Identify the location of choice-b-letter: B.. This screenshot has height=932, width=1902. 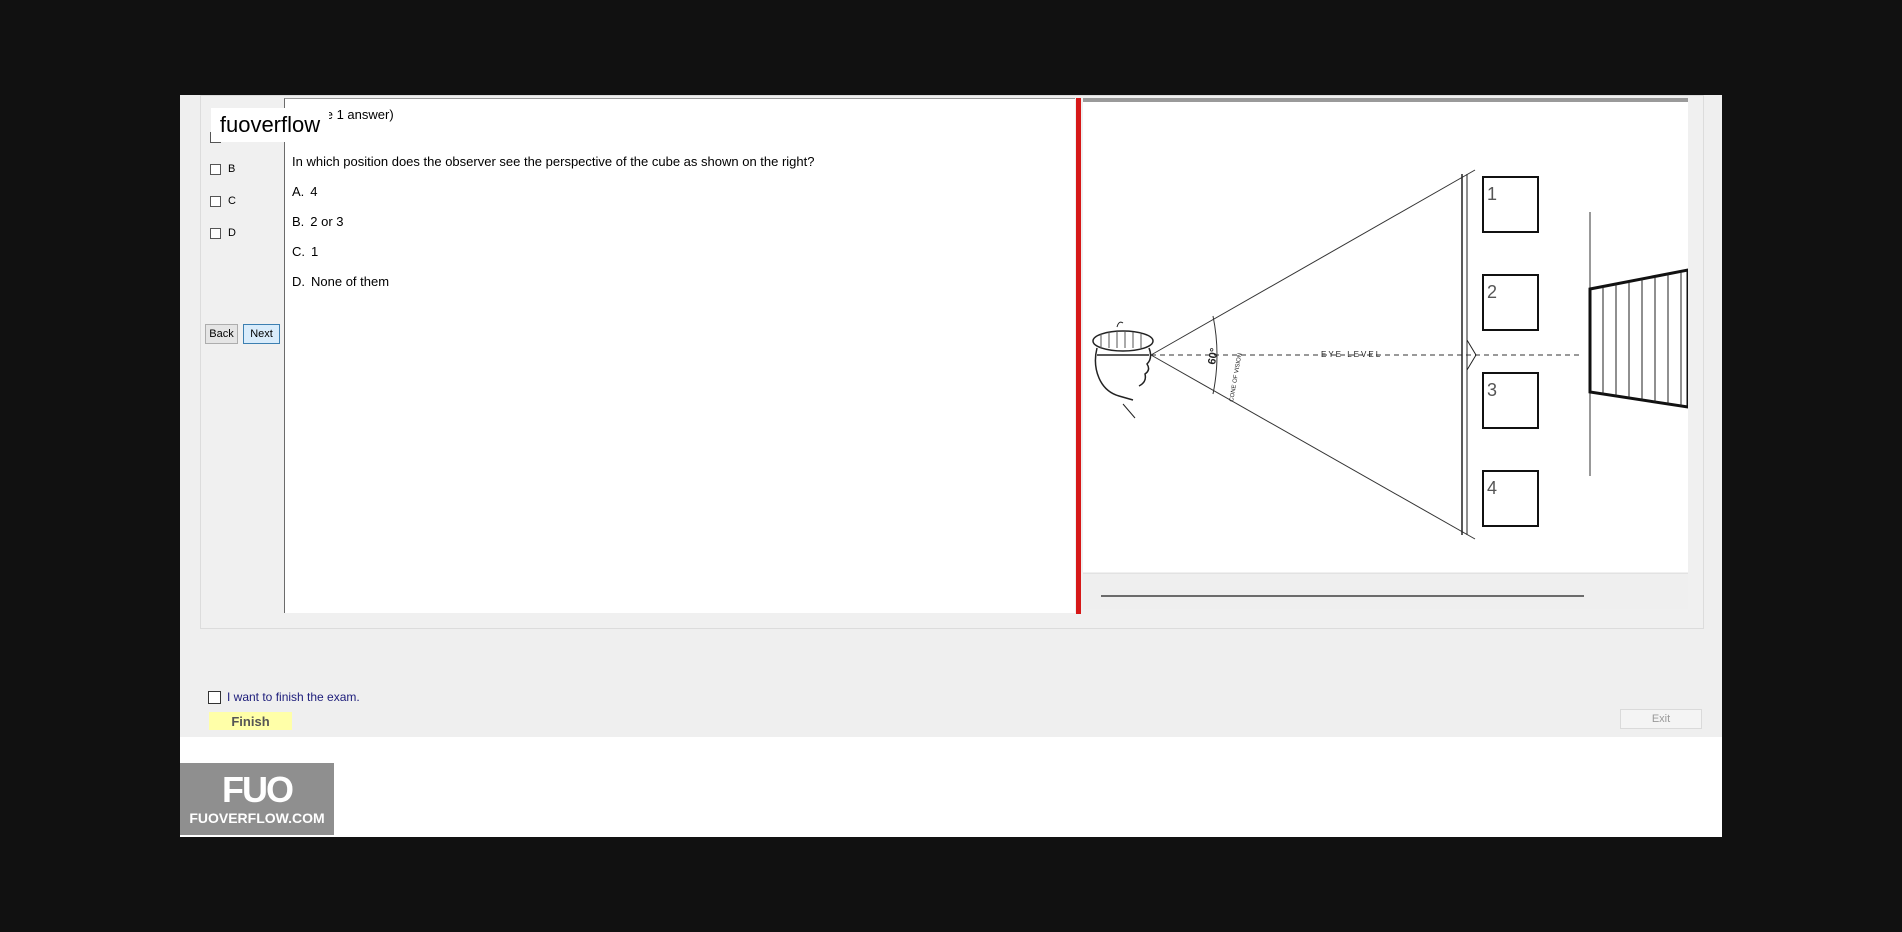
(298, 221).